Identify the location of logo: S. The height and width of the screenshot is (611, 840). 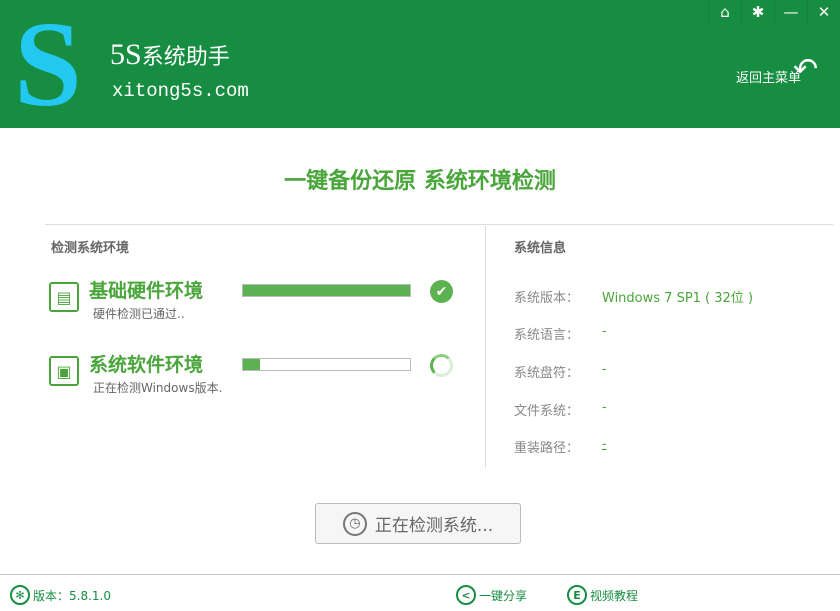
(48, 66).